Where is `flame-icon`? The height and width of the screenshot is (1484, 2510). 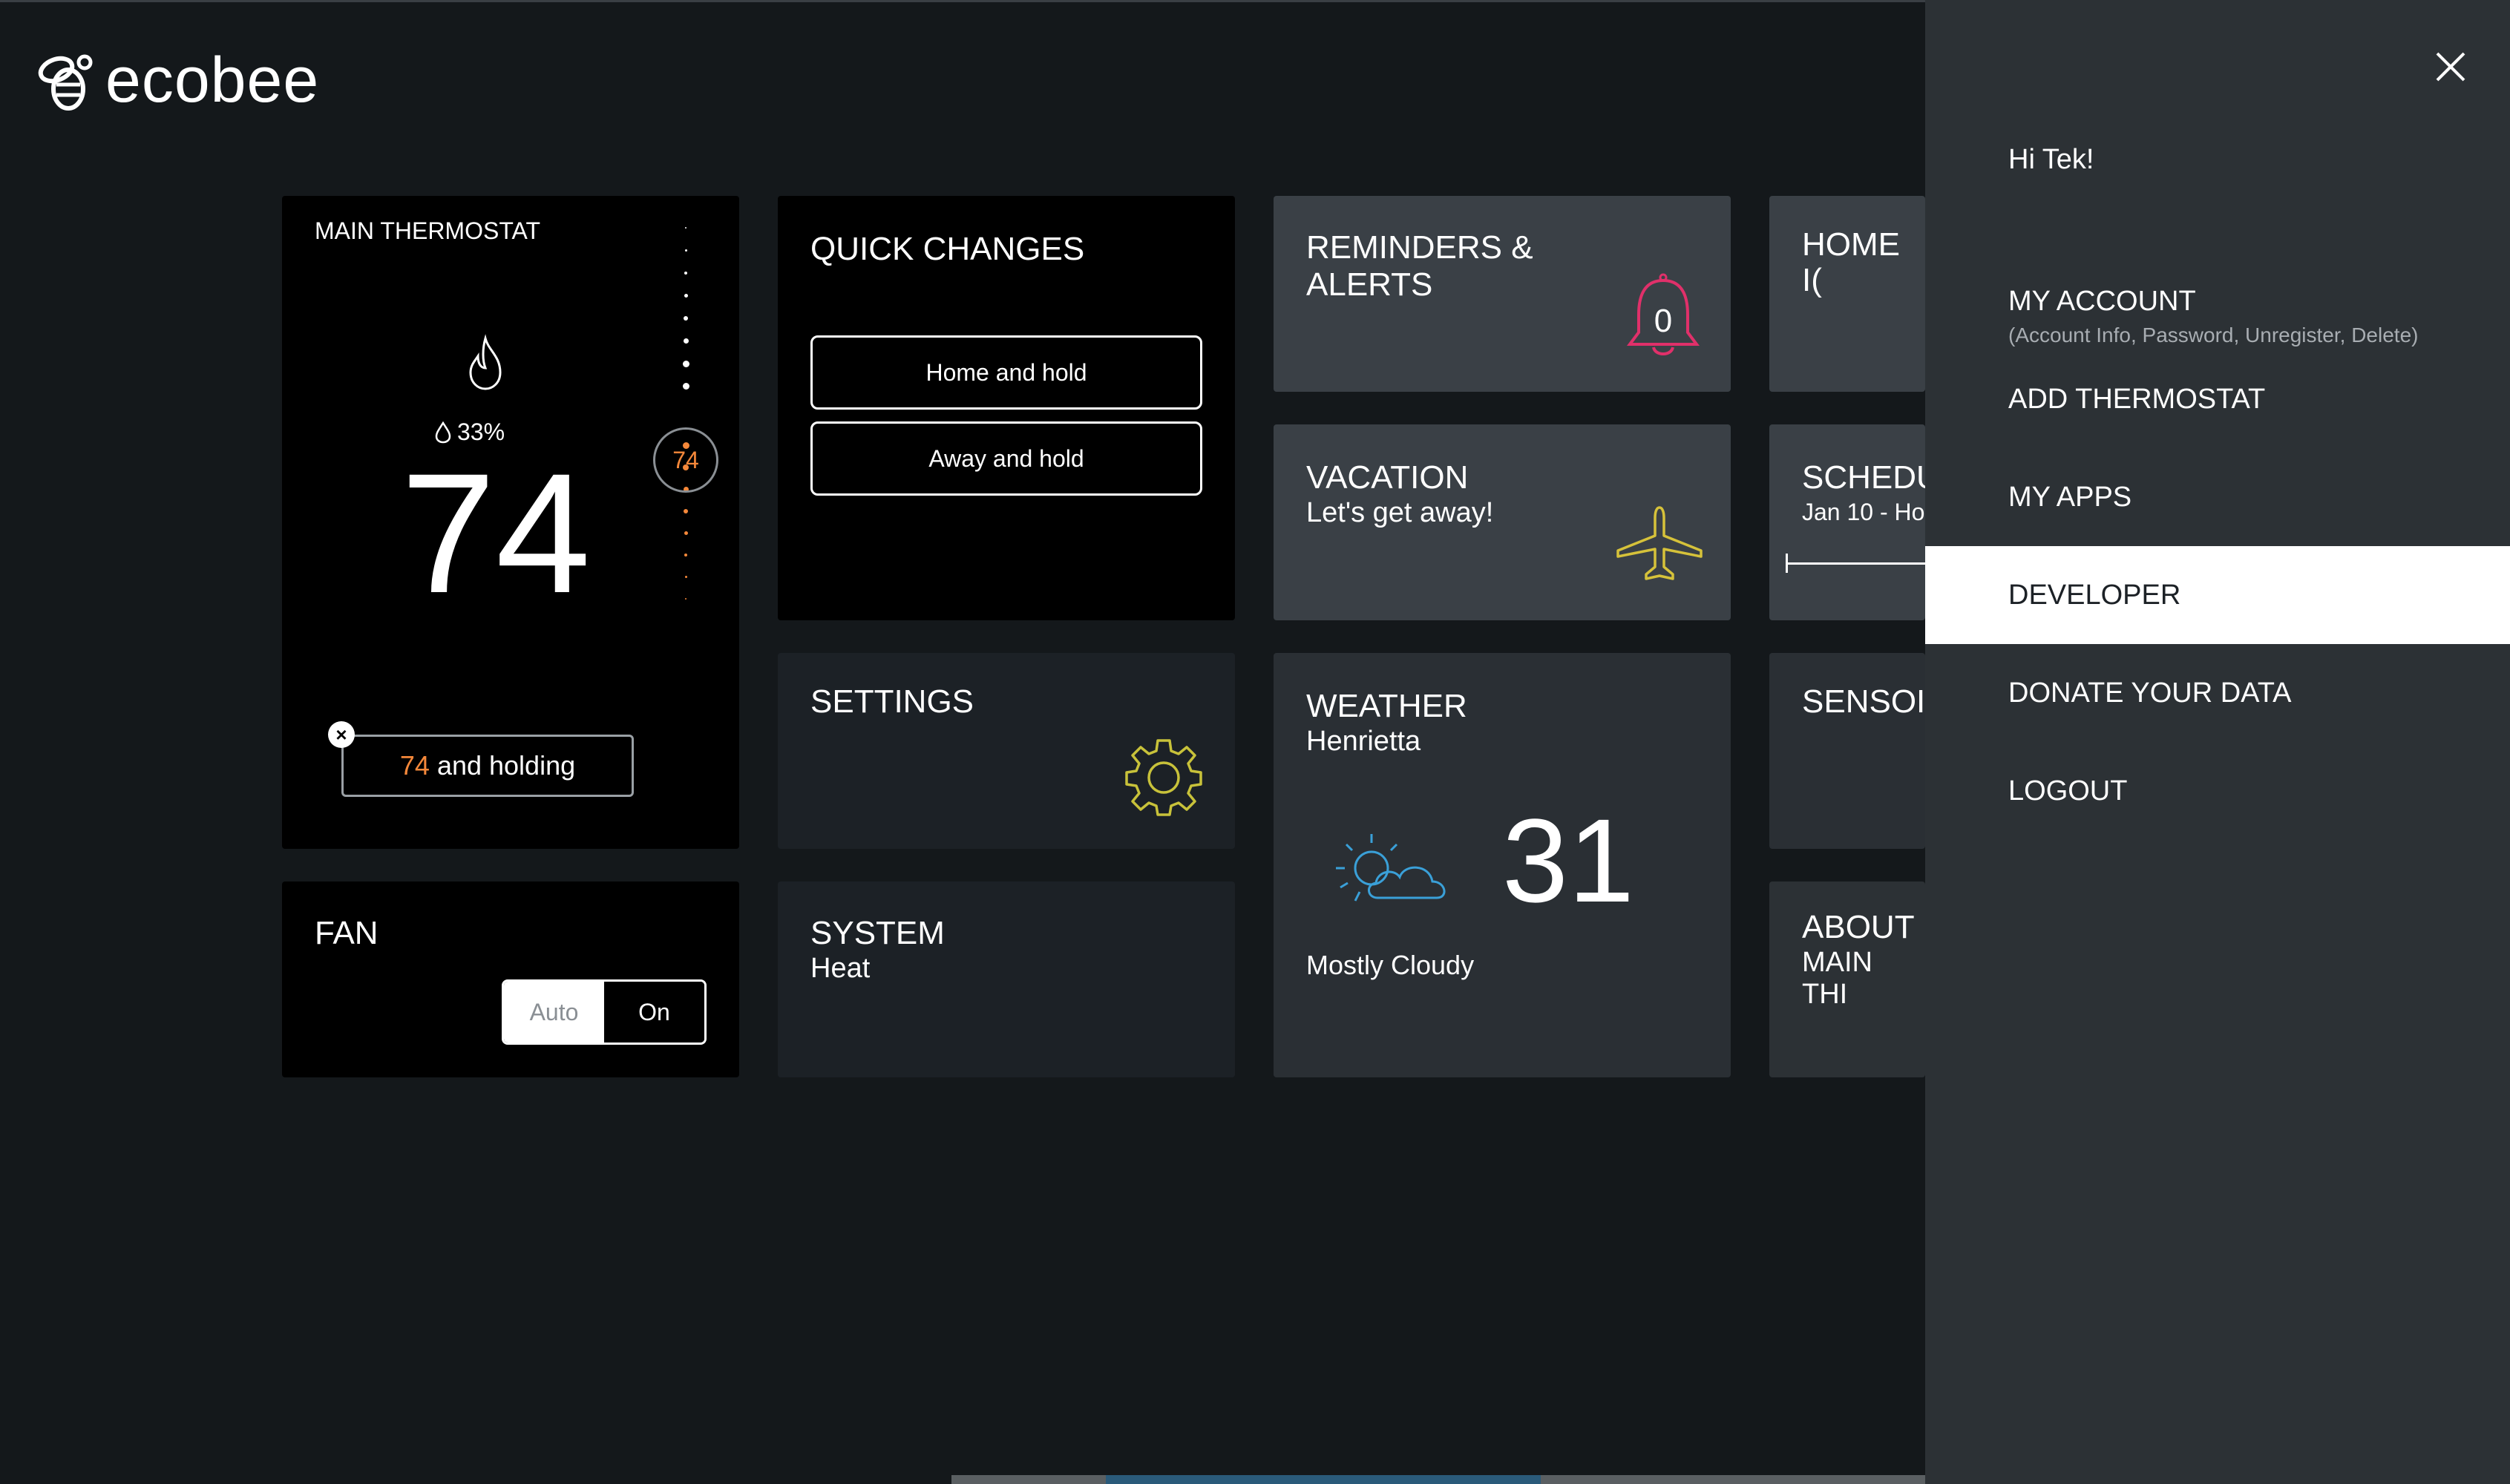
flame-icon is located at coordinates (485, 362).